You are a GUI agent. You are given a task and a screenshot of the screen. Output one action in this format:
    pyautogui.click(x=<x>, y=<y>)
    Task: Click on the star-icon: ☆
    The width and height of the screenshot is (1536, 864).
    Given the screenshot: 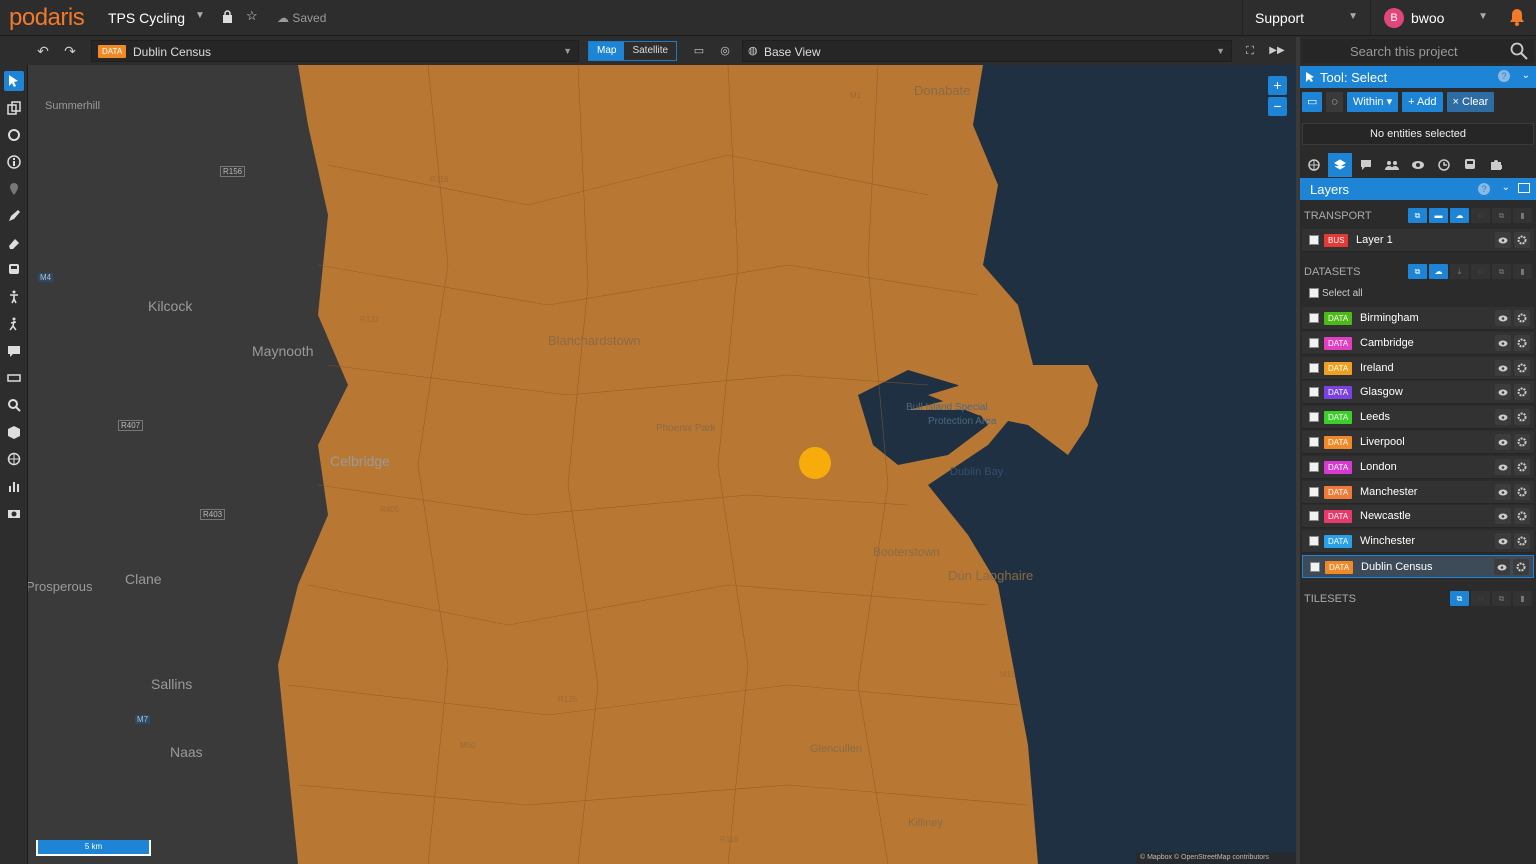 What is the action you would take?
    pyautogui.click(x=252, y=16)
    